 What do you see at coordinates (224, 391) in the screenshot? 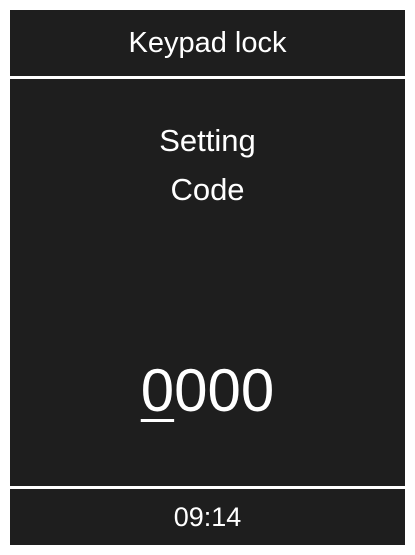
I see `code-digit-3: 0` at bounding box center [224, 391].